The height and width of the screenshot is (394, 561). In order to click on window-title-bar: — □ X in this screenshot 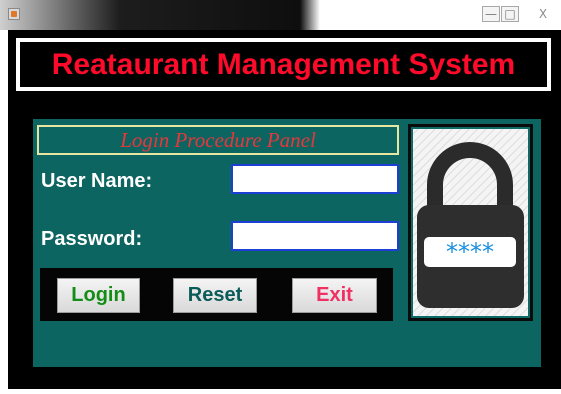, I will do `click(280, 15)`.